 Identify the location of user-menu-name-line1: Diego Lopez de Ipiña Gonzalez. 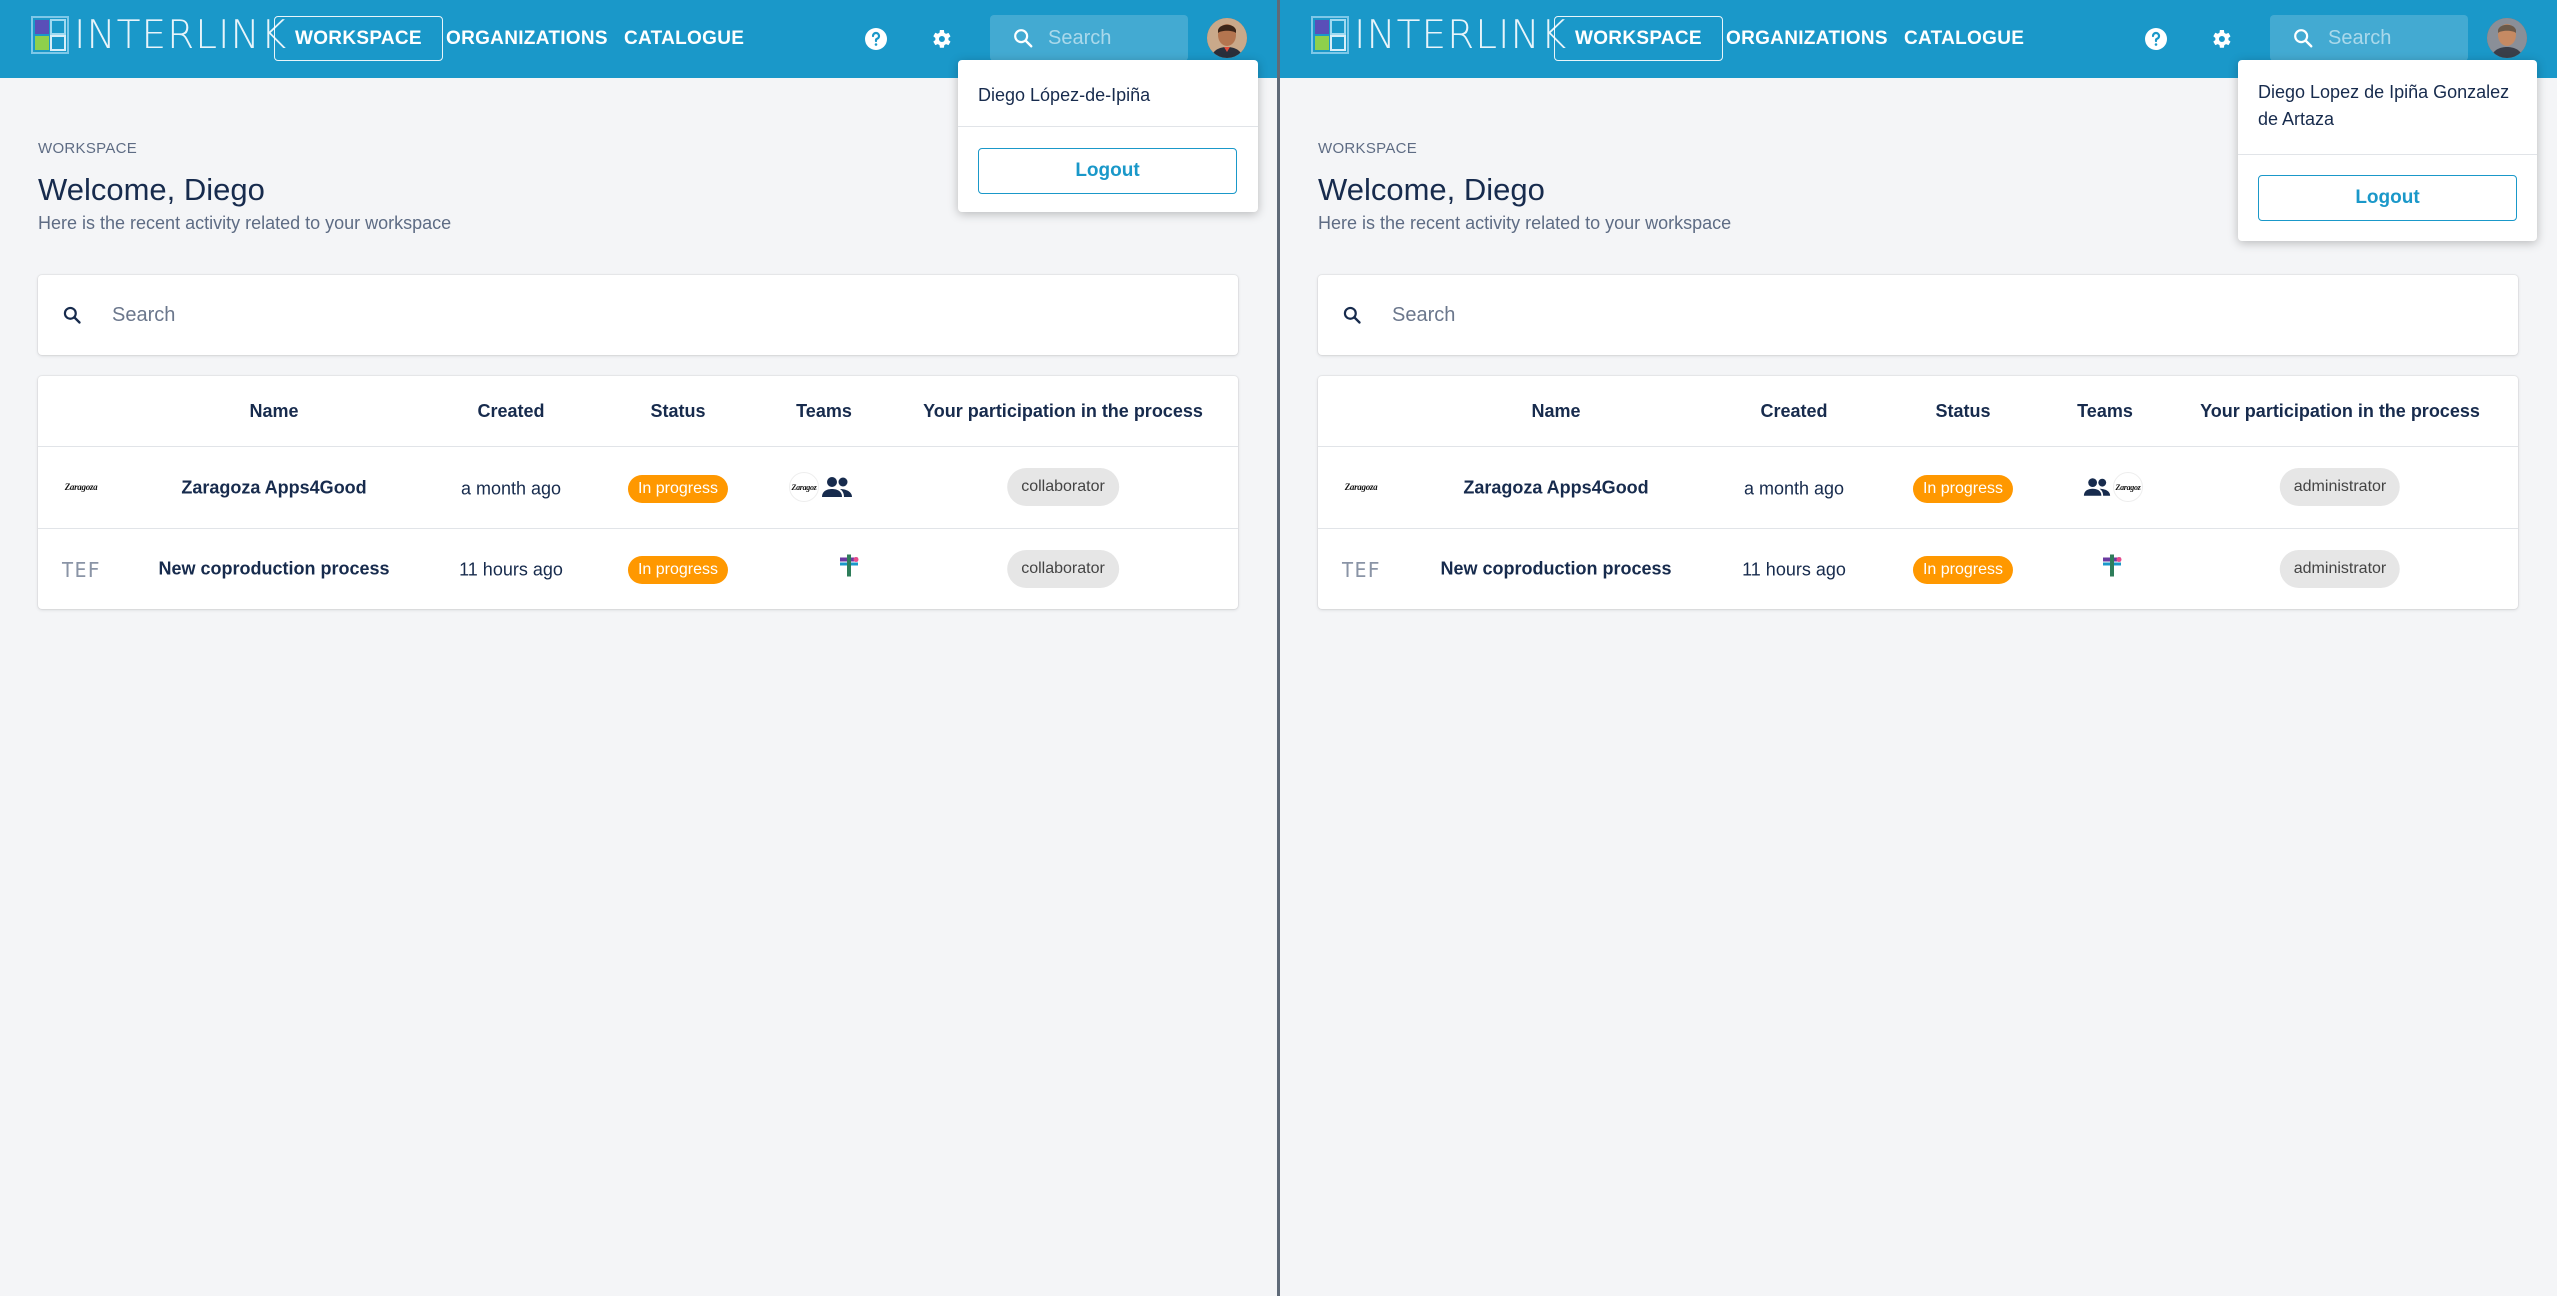
(2384, 92).